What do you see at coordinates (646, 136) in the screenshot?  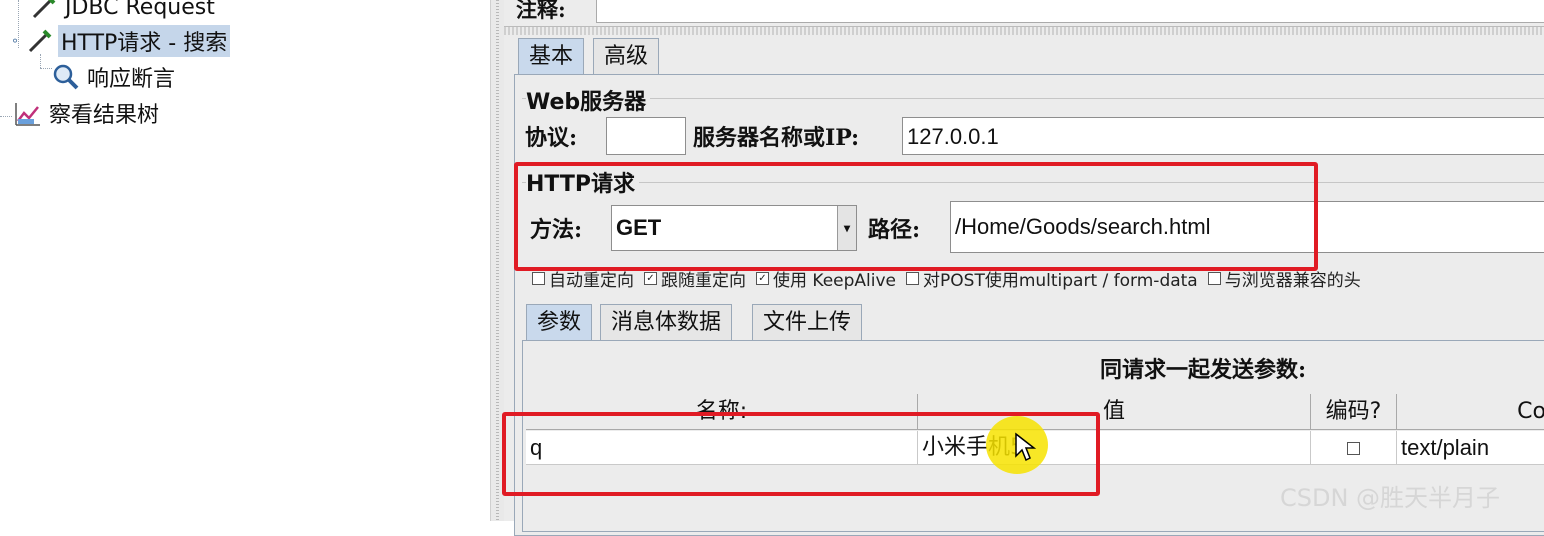 I see `protocol-input` at bounding box center [646, 136].